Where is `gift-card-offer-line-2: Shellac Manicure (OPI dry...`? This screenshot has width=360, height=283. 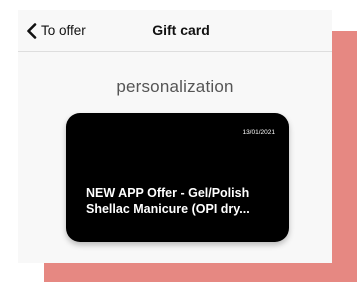 gift-card-offer-line-2: Shellac Manicure (OPI dry... is located at coordinates (168, 209).